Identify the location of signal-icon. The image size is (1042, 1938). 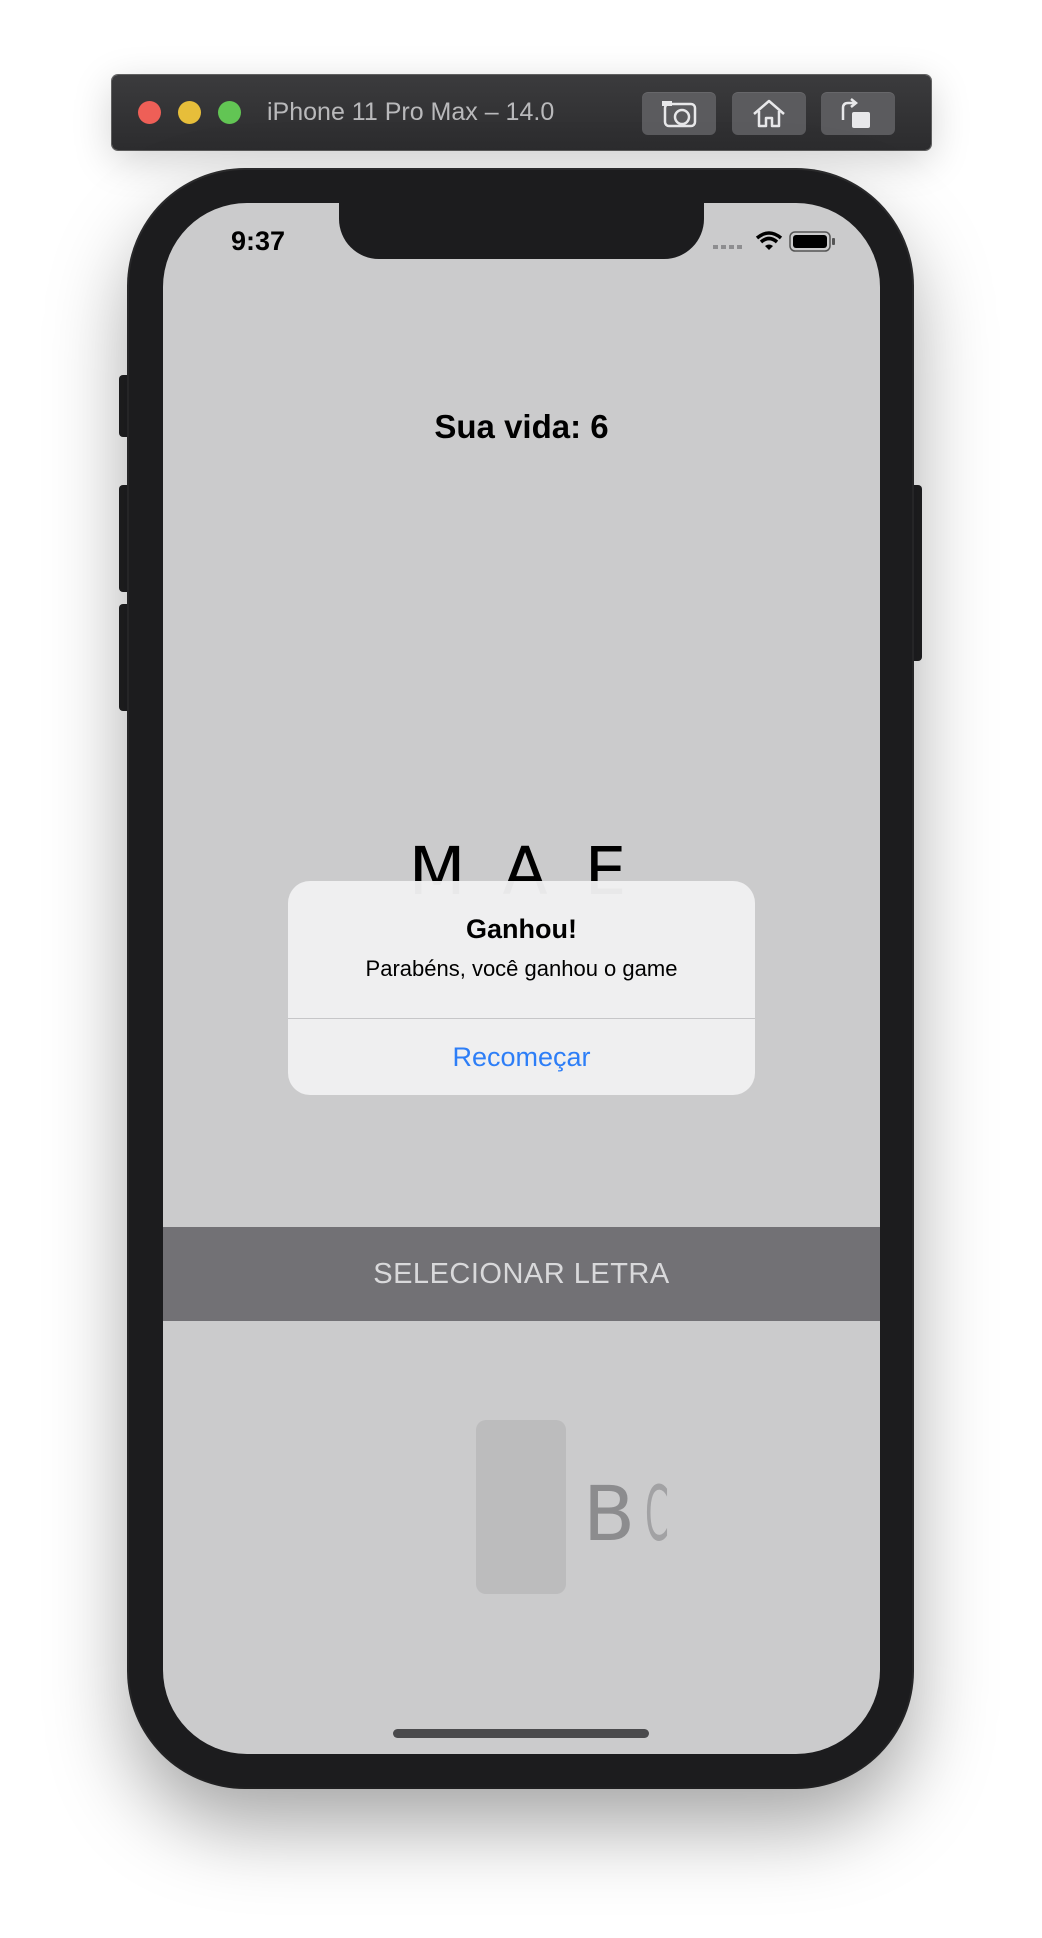
(727, 247).